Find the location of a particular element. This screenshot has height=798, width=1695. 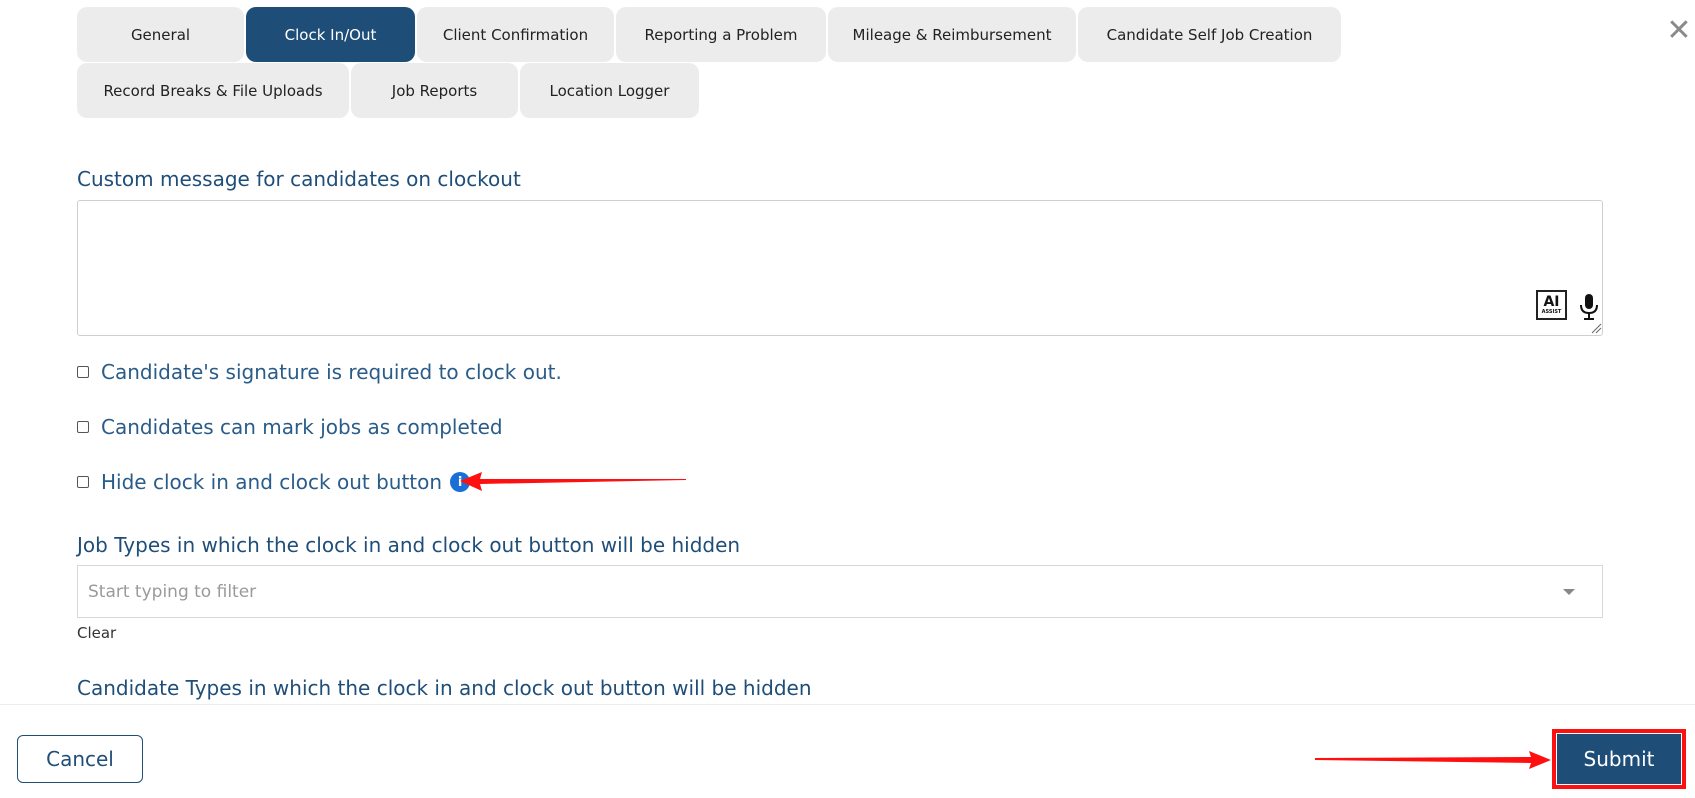

tab-candidate-self-job-creation: Candidate Self Job Creation is located at coordinates (1209, 34).